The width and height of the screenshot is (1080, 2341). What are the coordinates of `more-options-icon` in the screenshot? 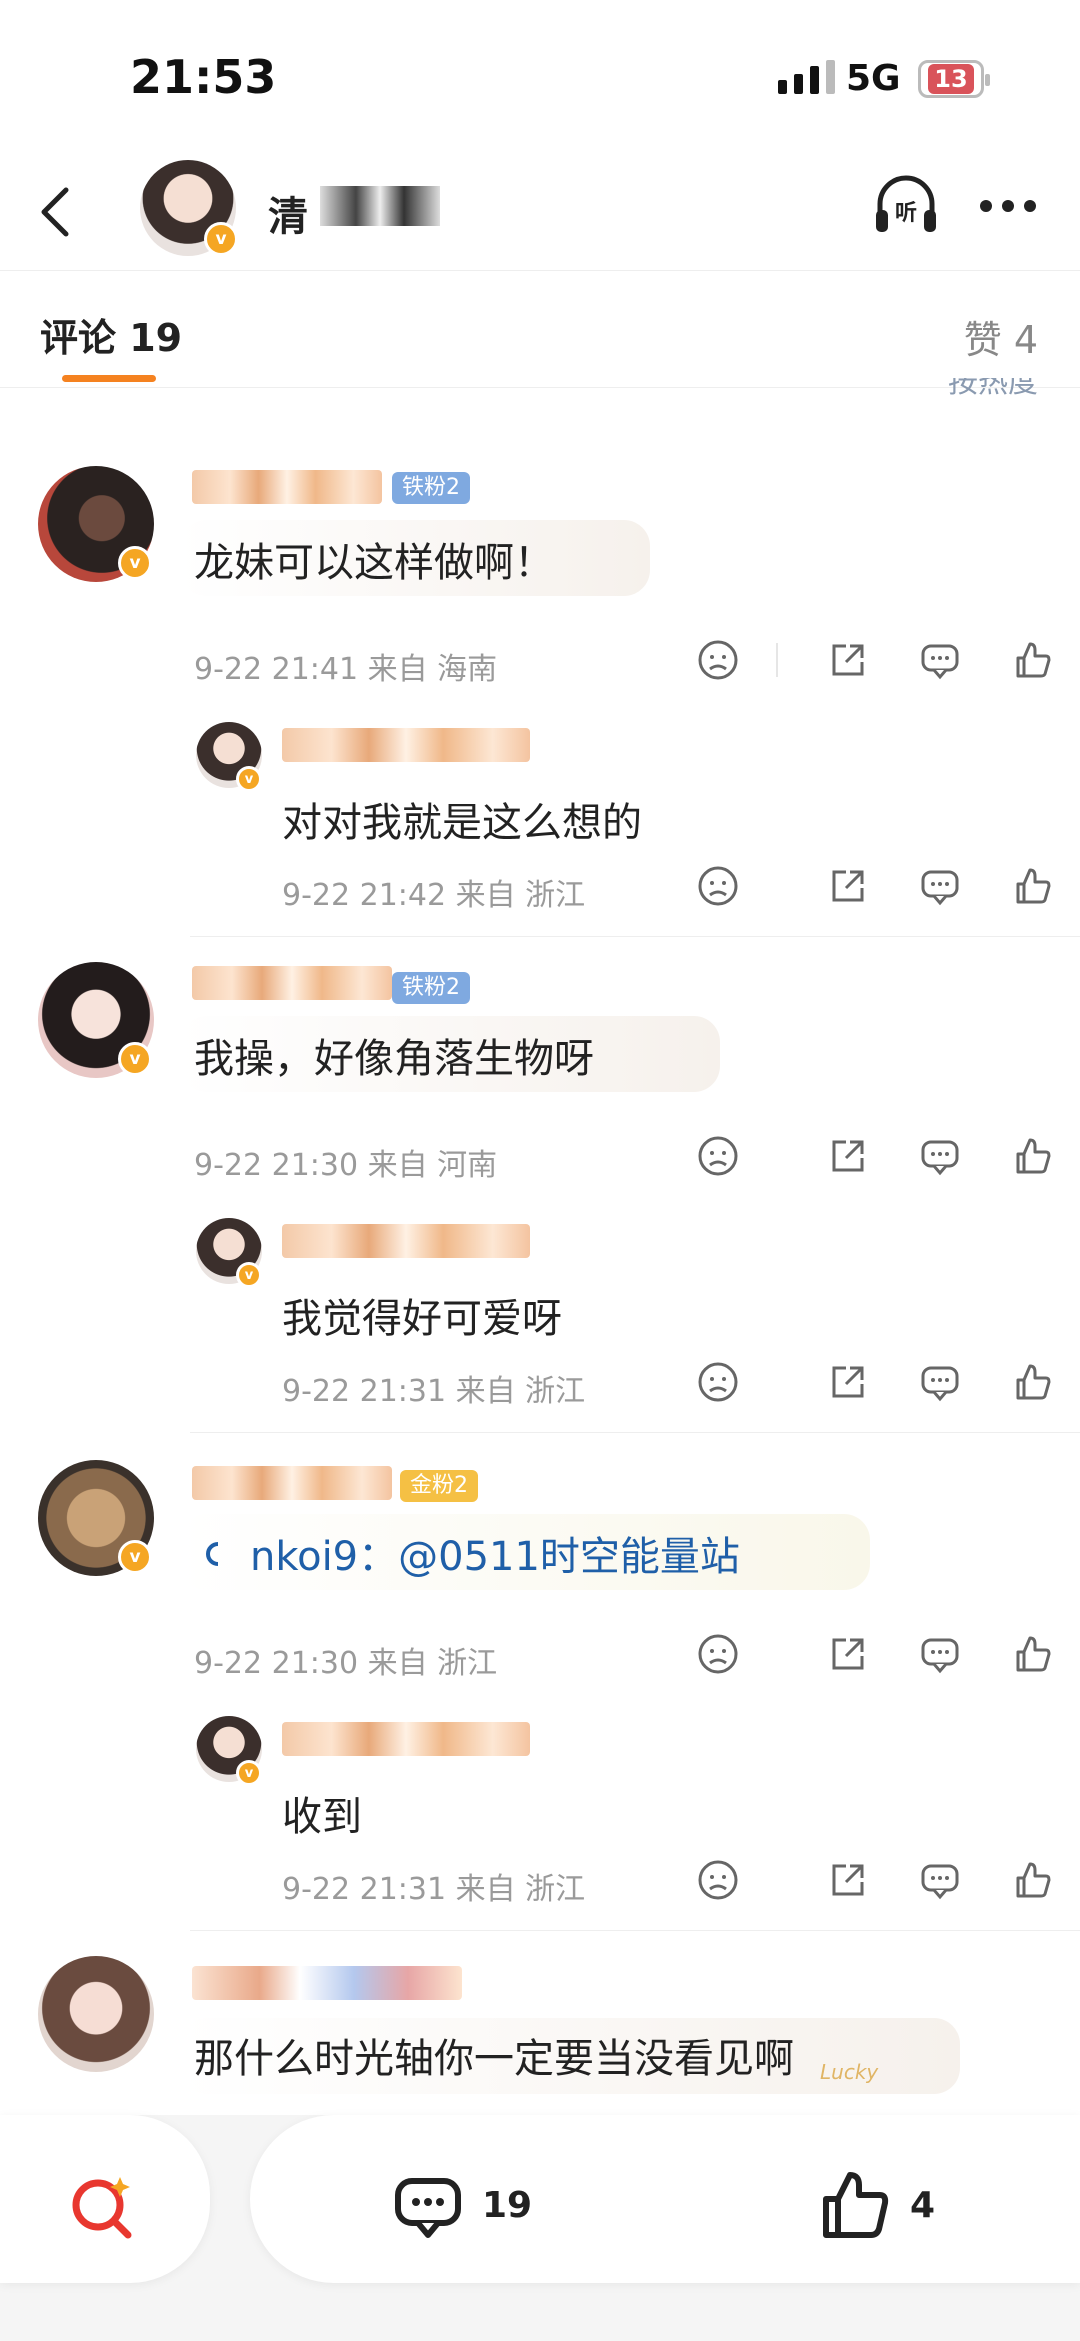 It's located at (1008, 206).